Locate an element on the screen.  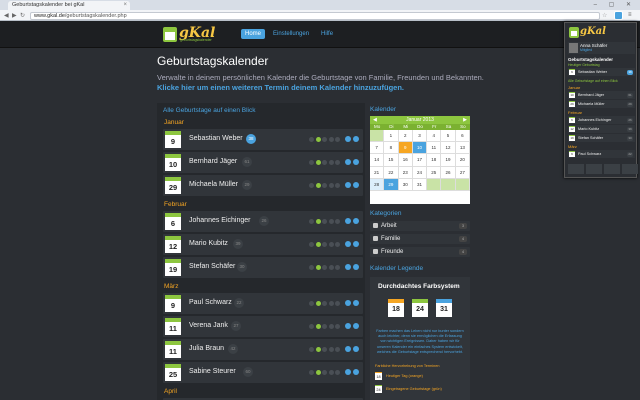
calendar-day: 2 is located at coordinates (405, 136).